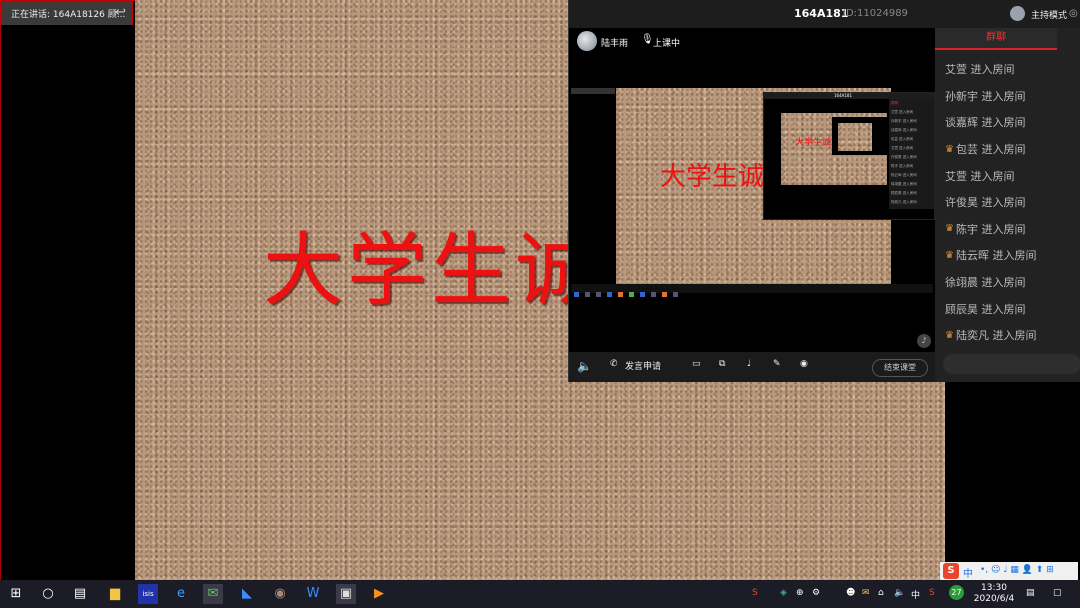  What do you see at coordinates (593, 91) in the screenshot?
I see `mirror-speaker-bar` at bounding box center [593, 91].